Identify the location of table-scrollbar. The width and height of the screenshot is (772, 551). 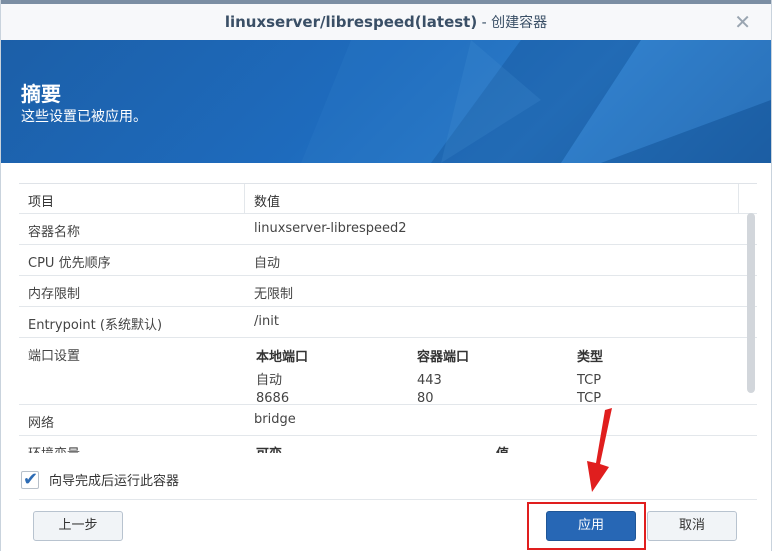
(751, 303).